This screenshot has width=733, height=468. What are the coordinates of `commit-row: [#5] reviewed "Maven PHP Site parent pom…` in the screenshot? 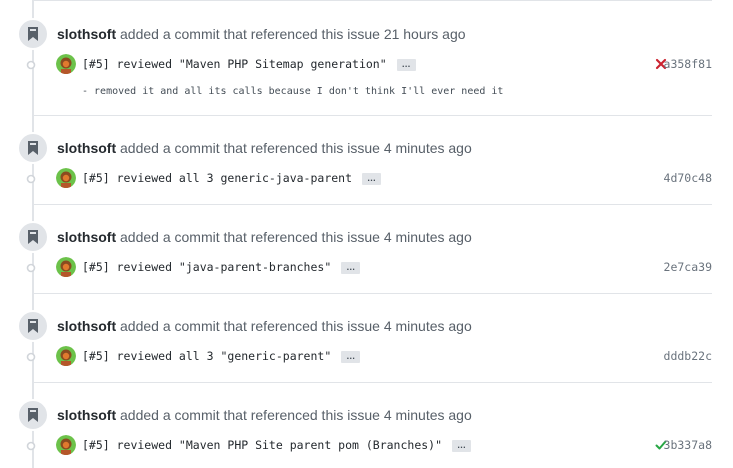 It's located at (366, 446).